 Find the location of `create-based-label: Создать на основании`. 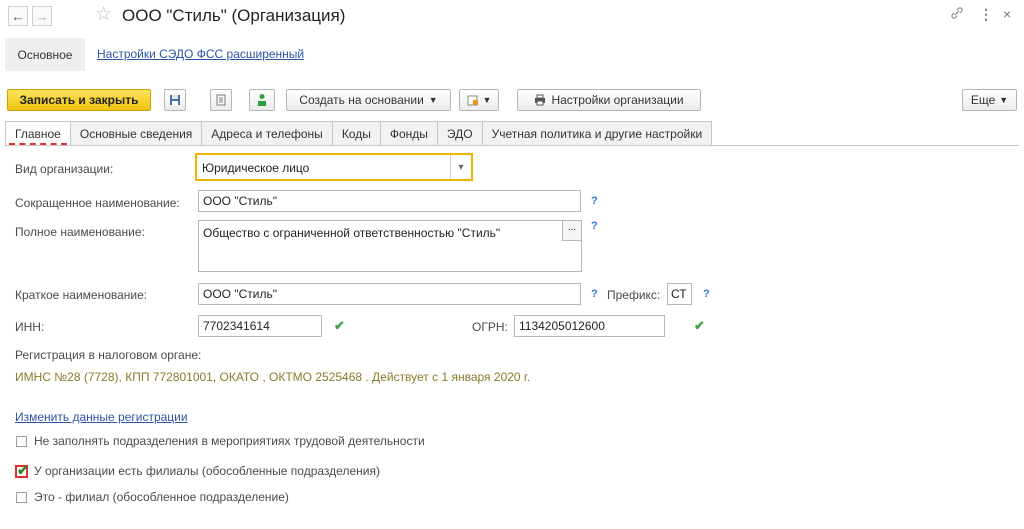

create-based-label: Создать на основании is located at coordinates (361, 100).